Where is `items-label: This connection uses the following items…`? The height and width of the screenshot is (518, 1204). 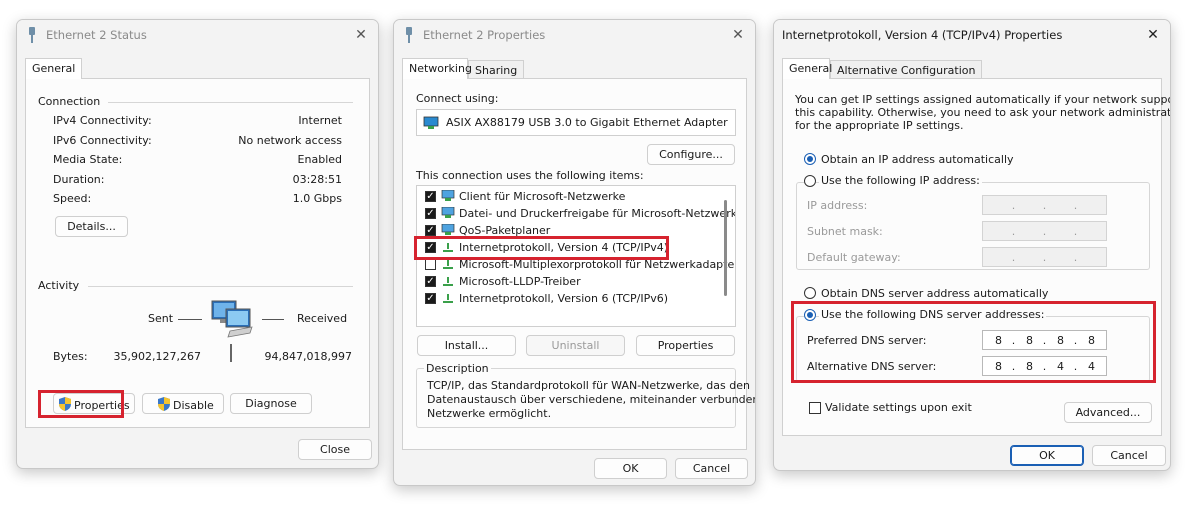
items-label: This connection uses the following items… is located at coordinates (530, 175).